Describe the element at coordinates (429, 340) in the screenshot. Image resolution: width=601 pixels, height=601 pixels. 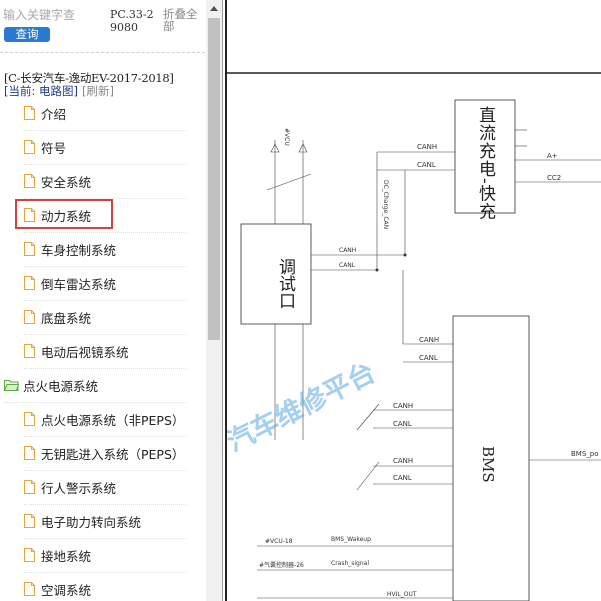
I see `canh-label-3: CANH` at that location.